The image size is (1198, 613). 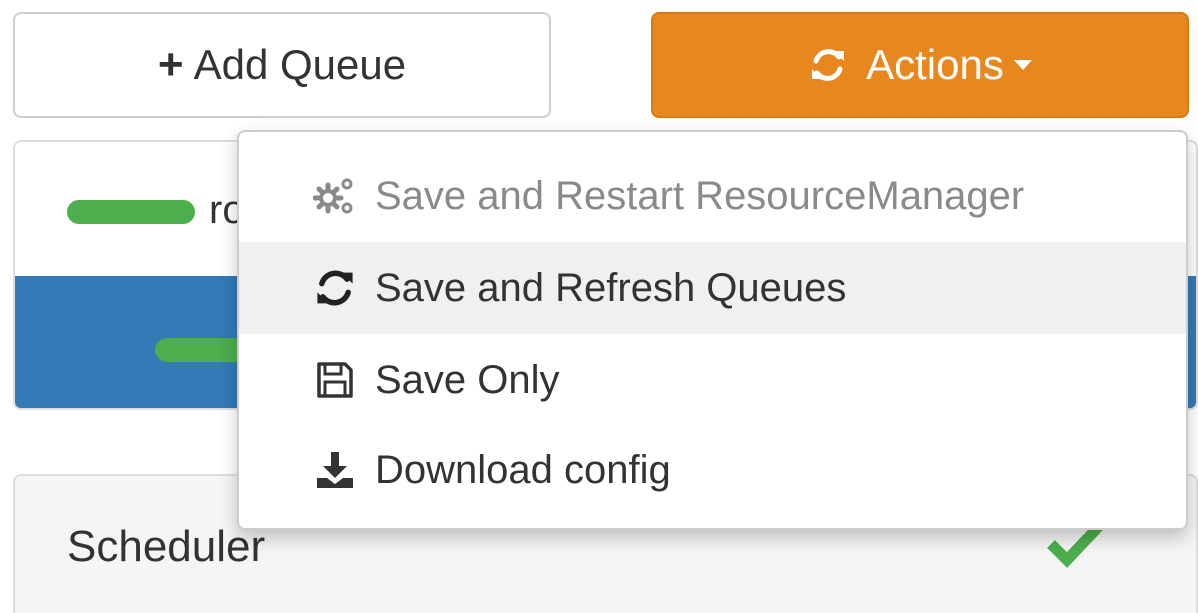 What do you see at coordinates (611, 287) in the screenshot?
I see `menu-item-label: Save and Refresh Queues` at bounding box center [611, 287].